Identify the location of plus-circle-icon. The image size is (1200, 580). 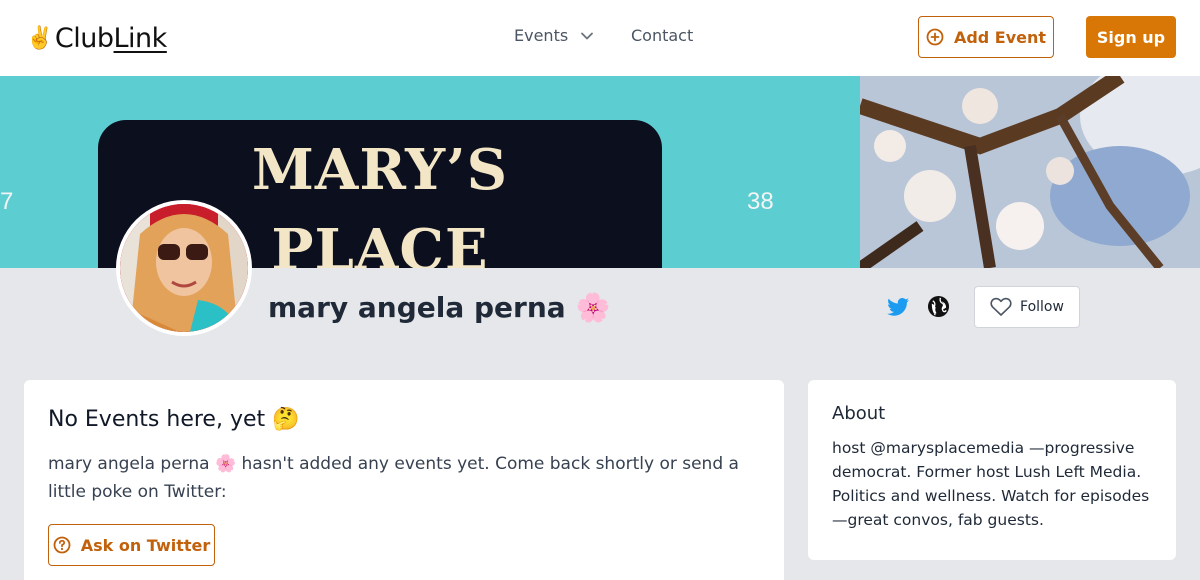
(935, 37).